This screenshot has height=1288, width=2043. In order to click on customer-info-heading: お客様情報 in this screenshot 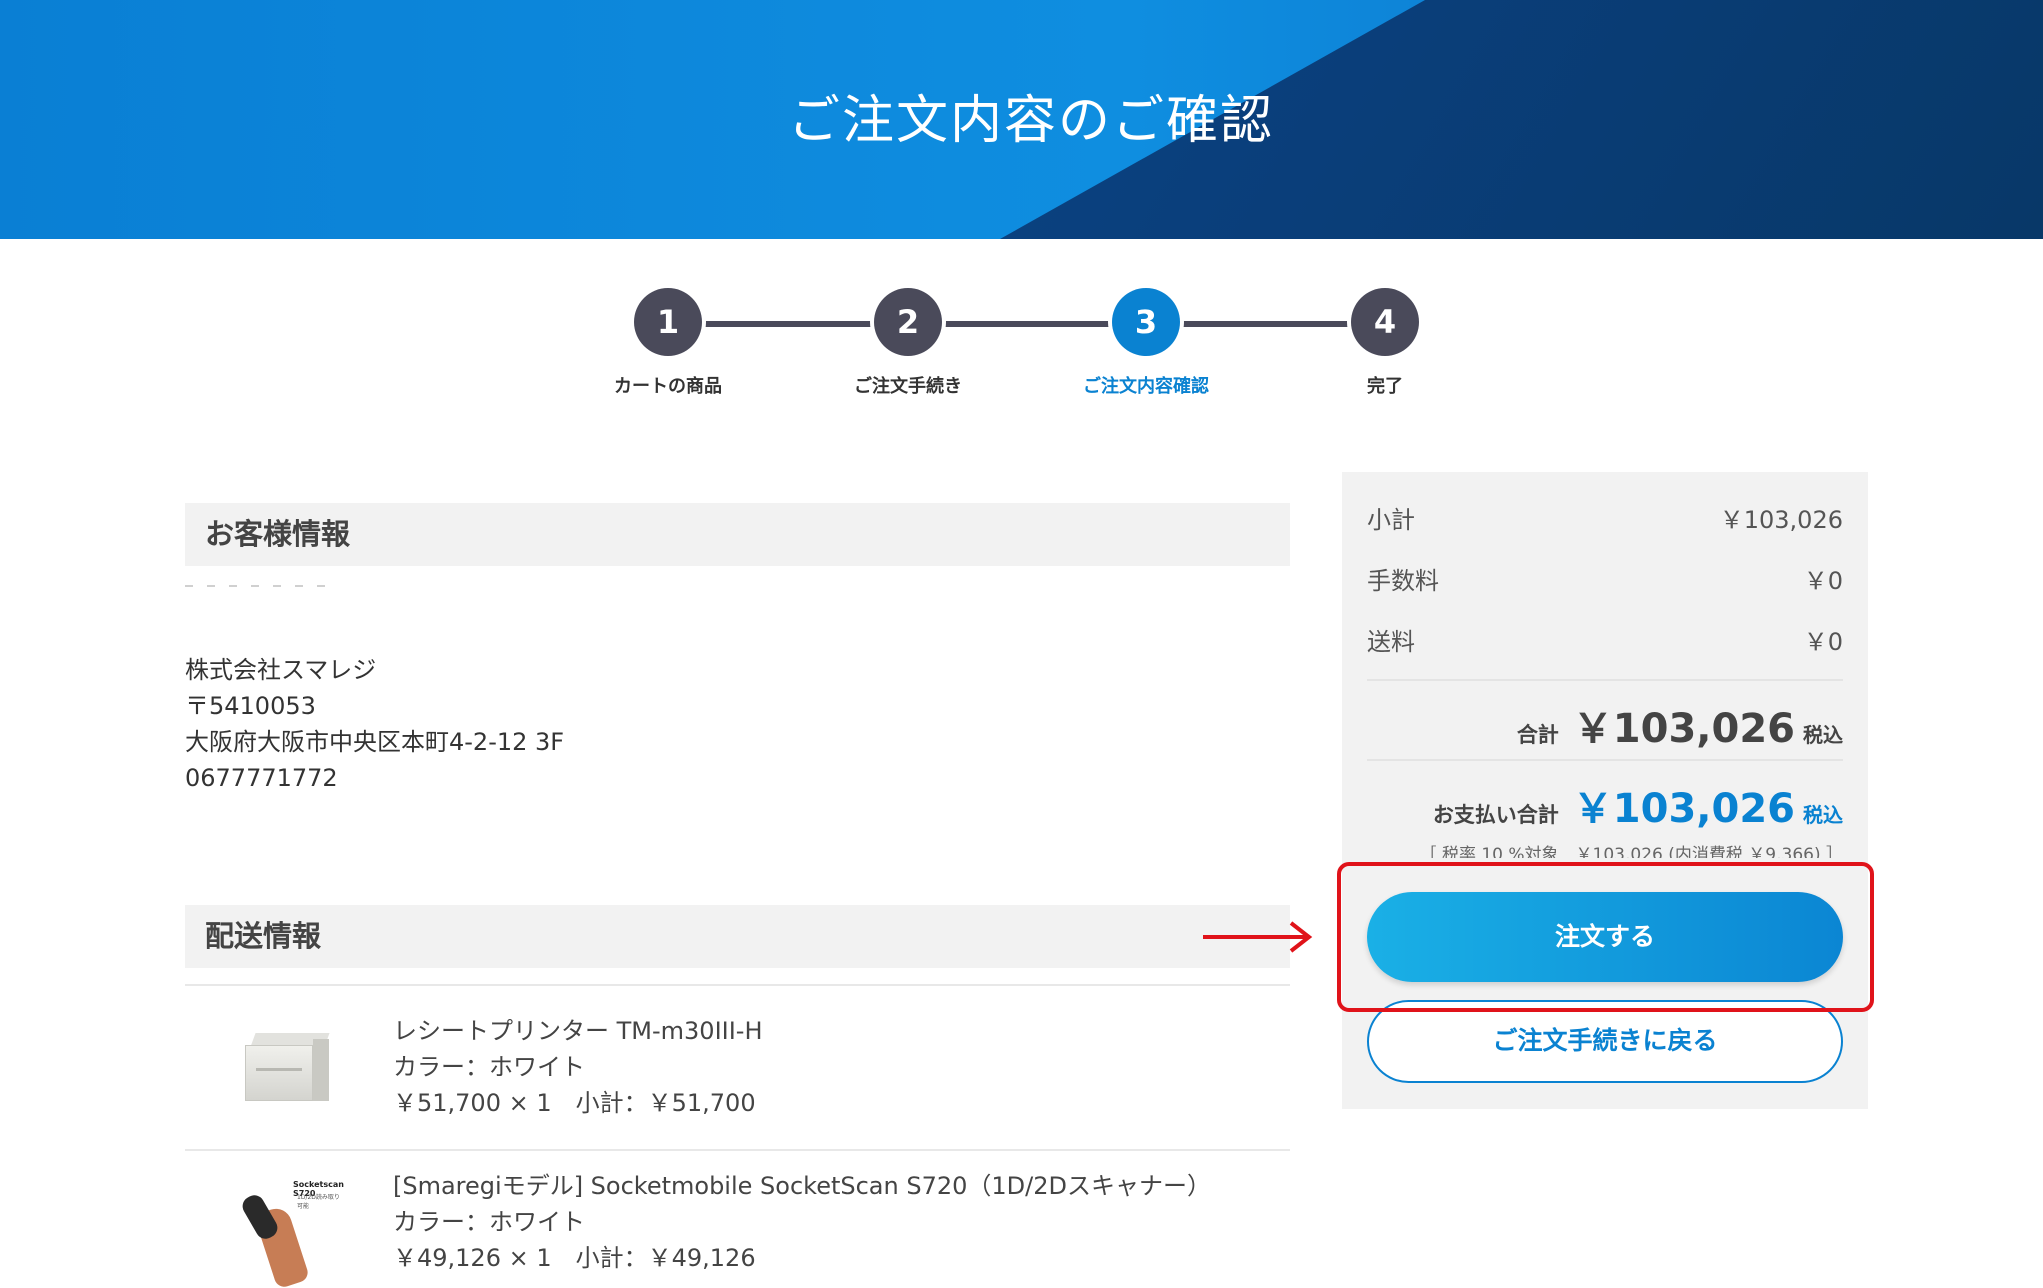, I will do `click(737, 534)`.